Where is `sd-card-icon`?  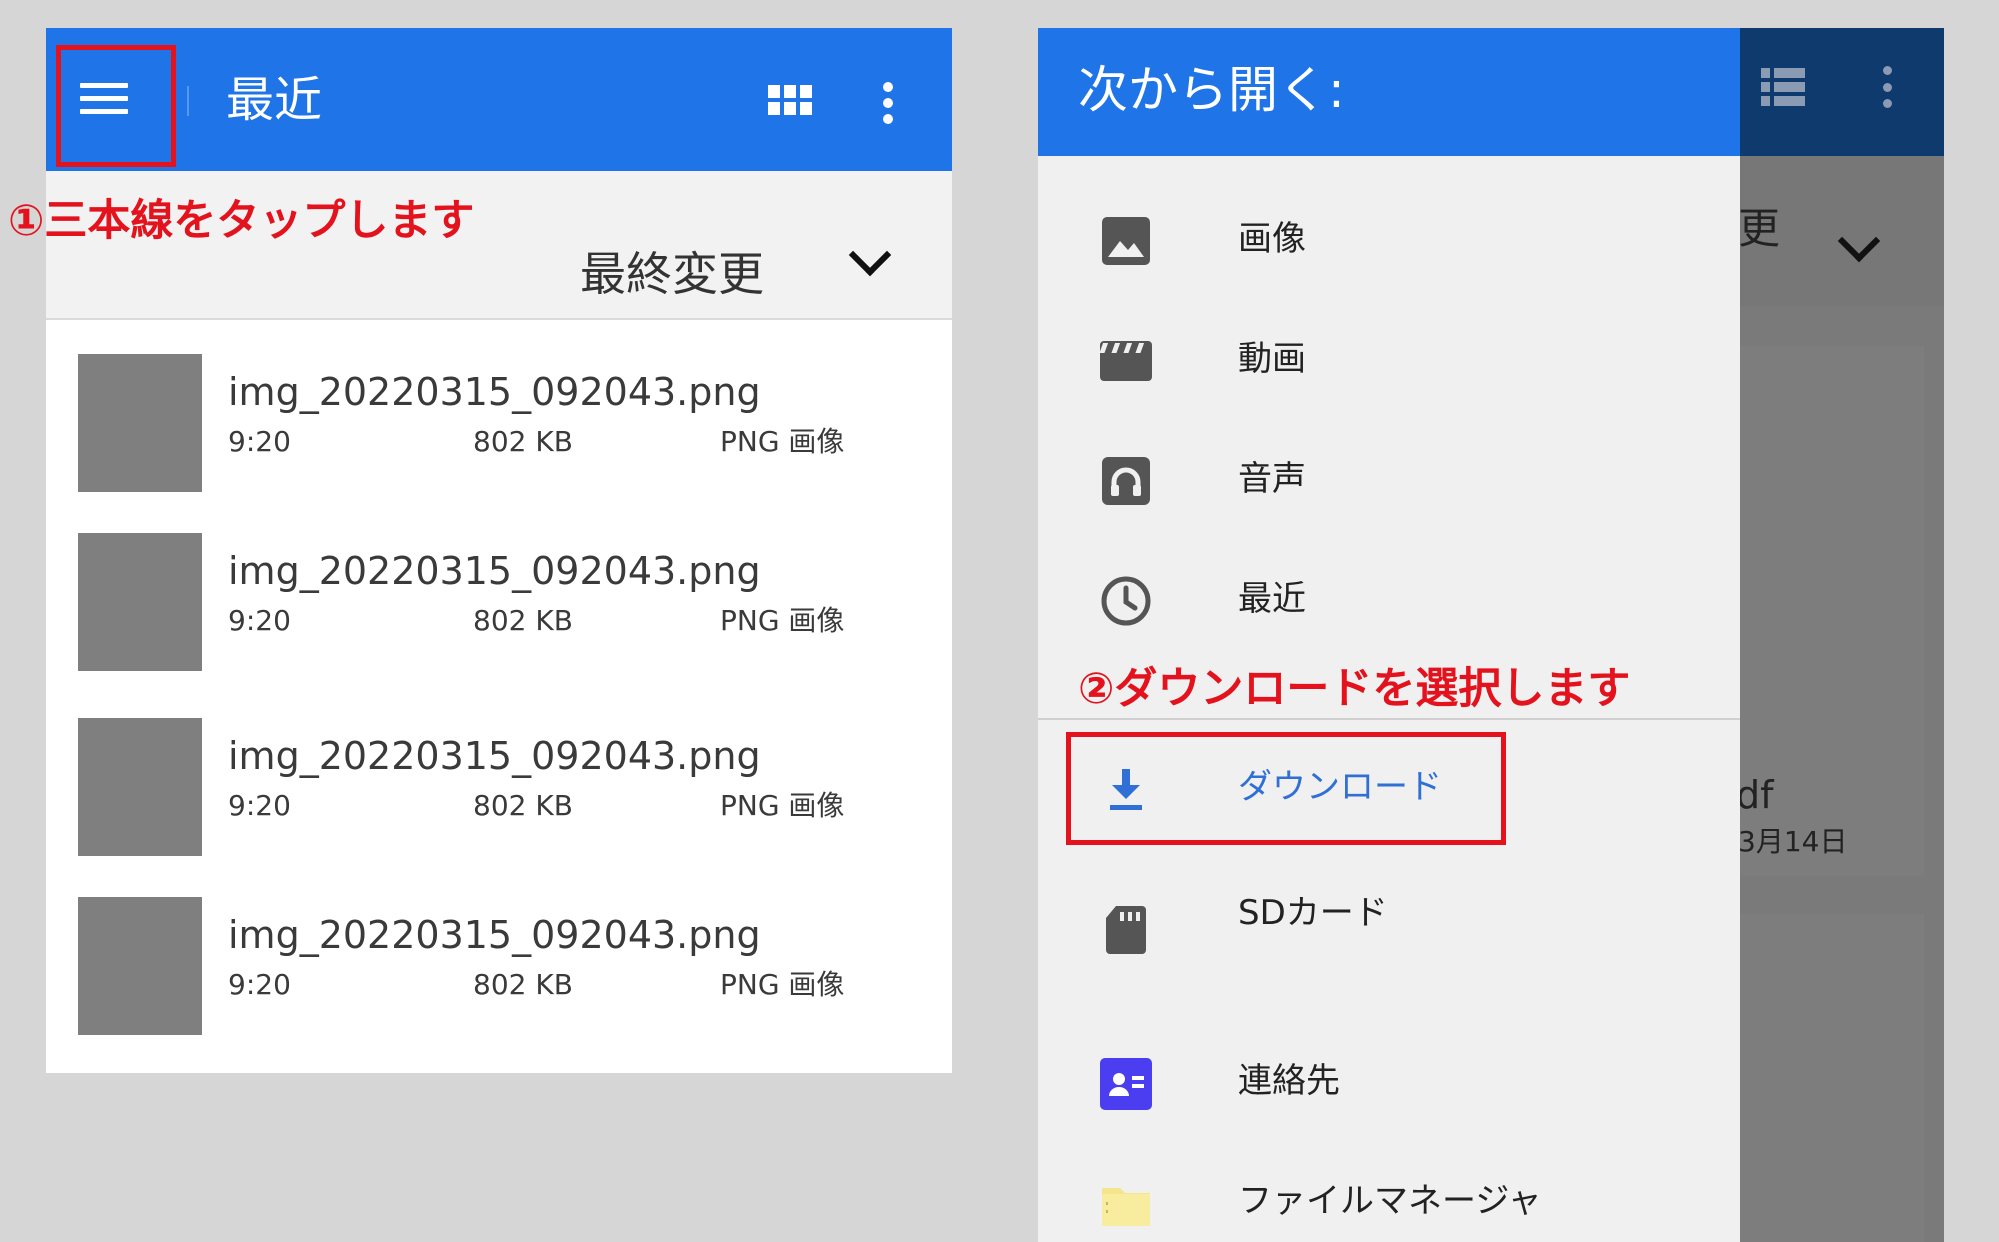
sd-card-icon is located at coordinates (1126, 930).